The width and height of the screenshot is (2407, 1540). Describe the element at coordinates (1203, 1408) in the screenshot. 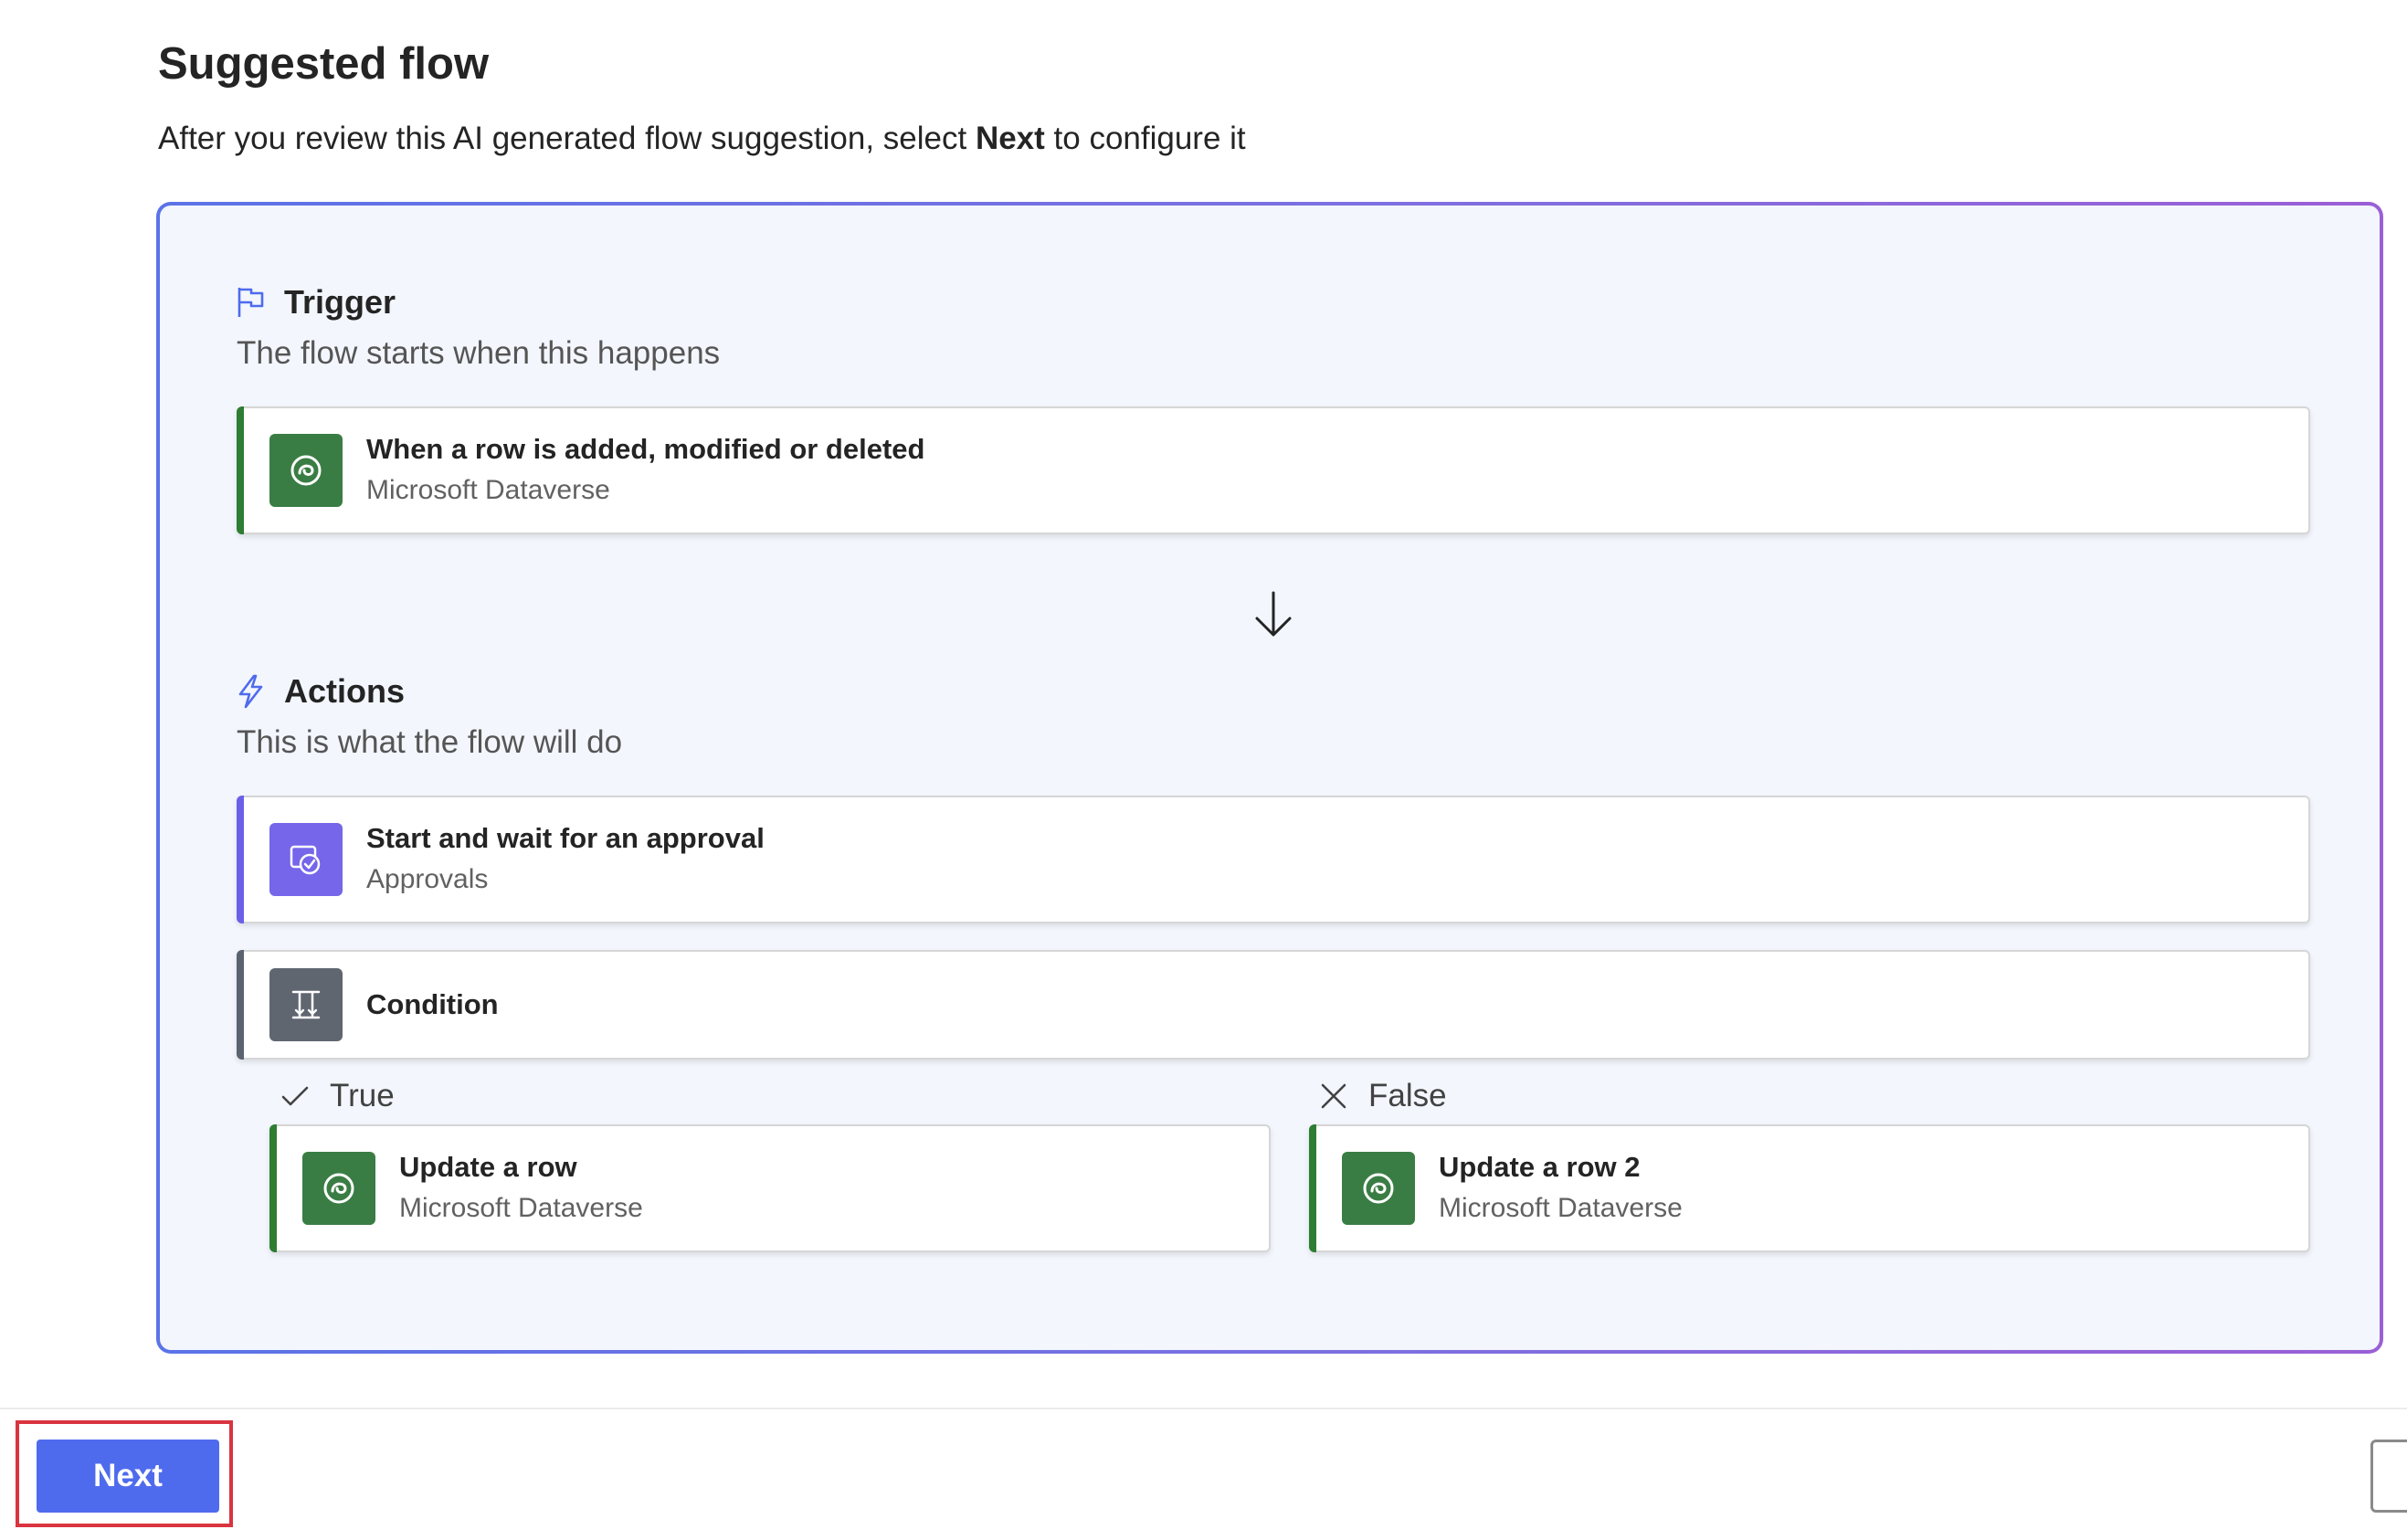

I see `footer-divider` at that location.